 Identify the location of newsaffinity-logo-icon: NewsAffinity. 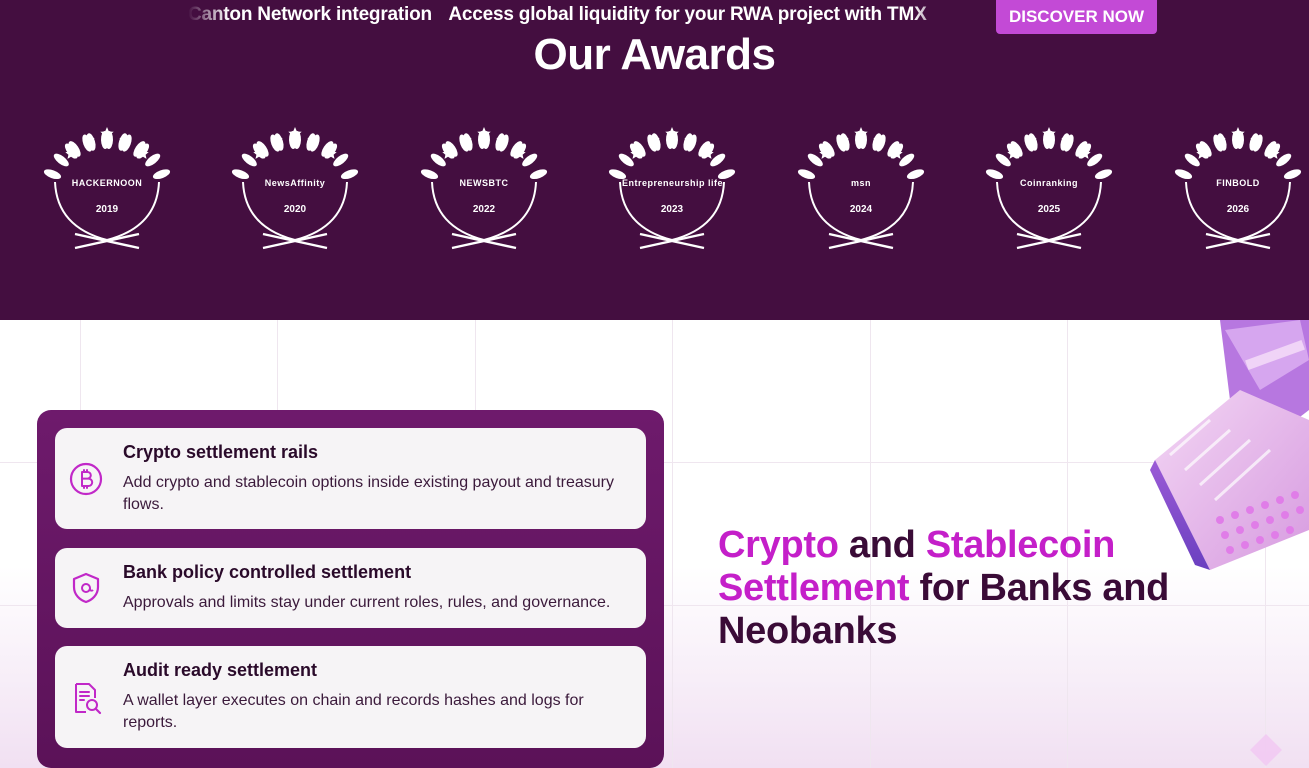
(295, 183).